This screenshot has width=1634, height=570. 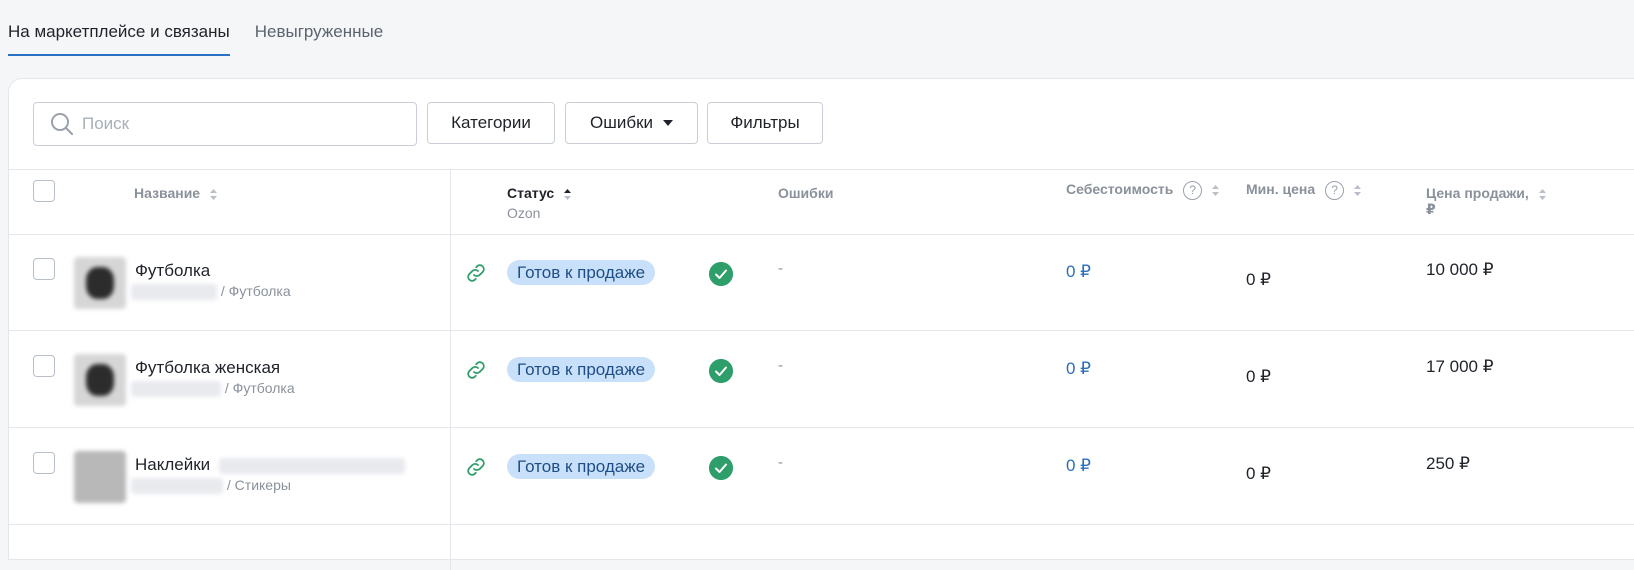 I want to click on filters-button: Фильтры, so click(x=765, y=123).